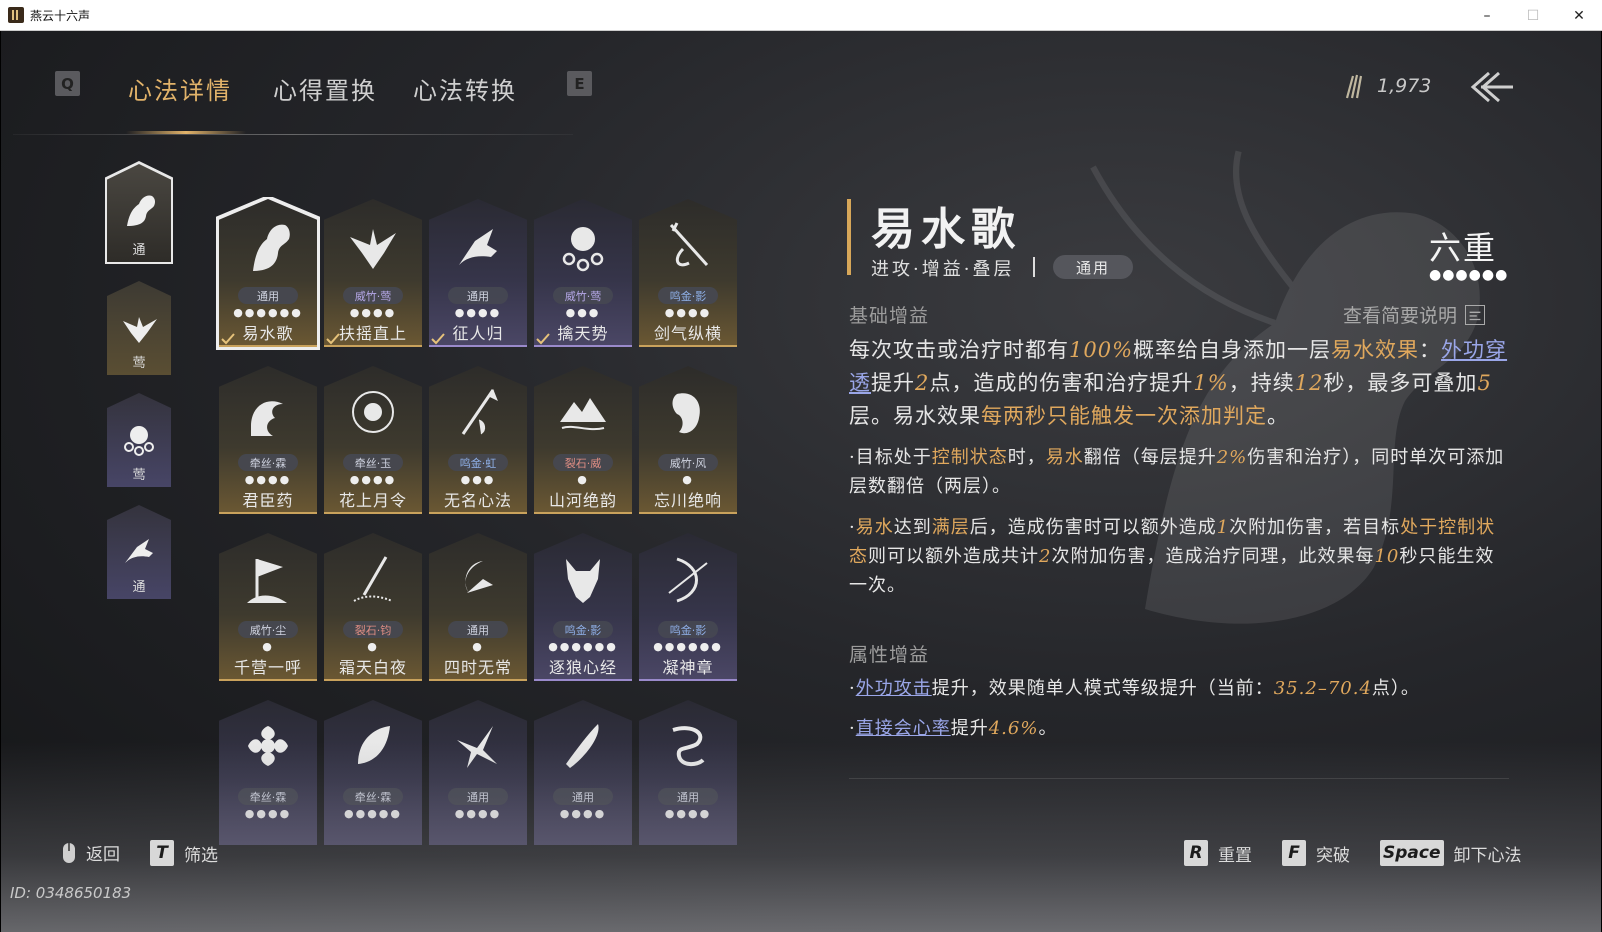 The image size is (1602, 932). Describe the element at coordinates (180, 88) in the screenshot. I see `tab-technique-details: 心法详情` at that location.